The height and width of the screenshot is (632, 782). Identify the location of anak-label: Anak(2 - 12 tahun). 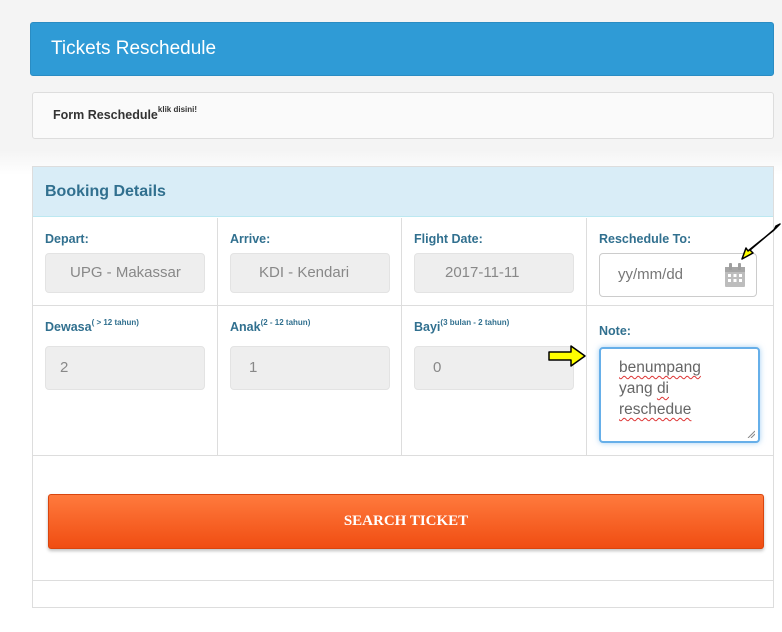
(270, 325).